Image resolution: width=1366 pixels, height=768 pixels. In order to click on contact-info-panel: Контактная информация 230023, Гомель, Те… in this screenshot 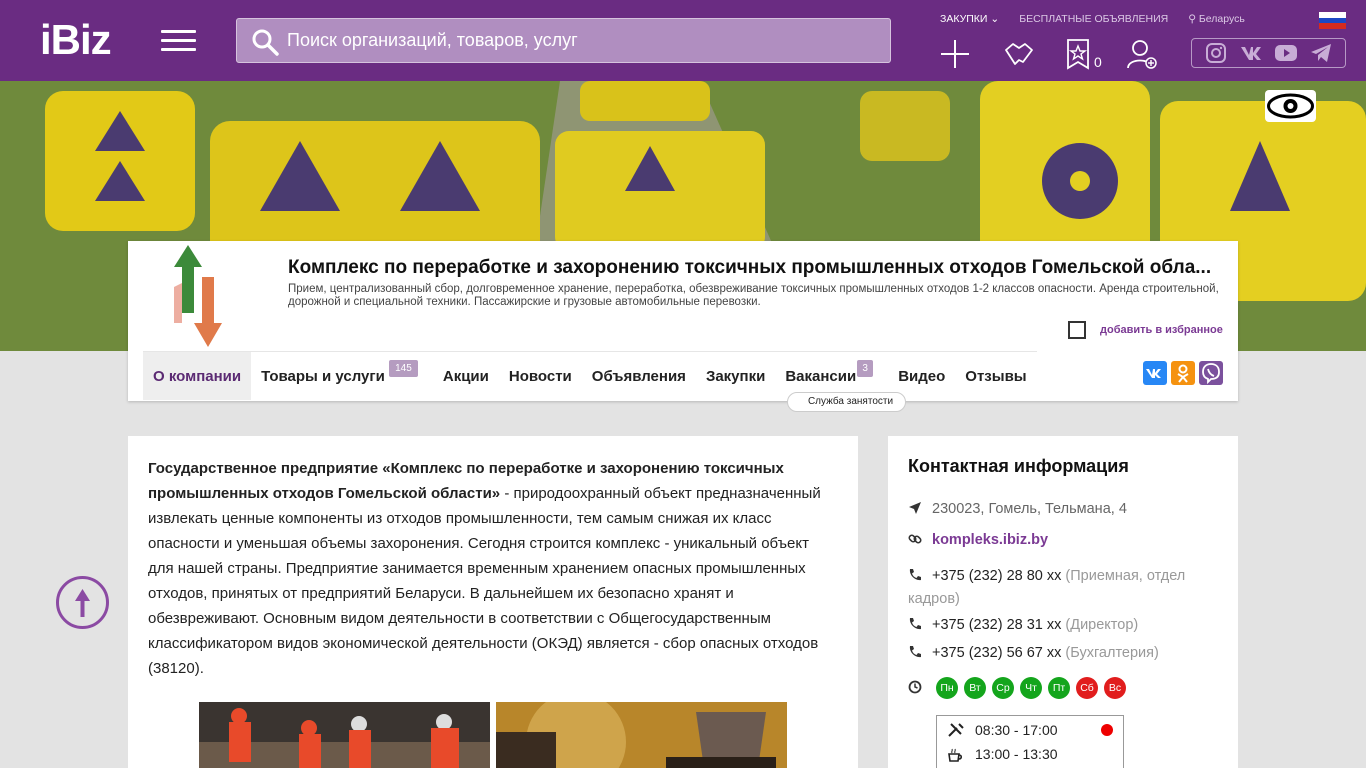, I will do `click(1063, 602)`.